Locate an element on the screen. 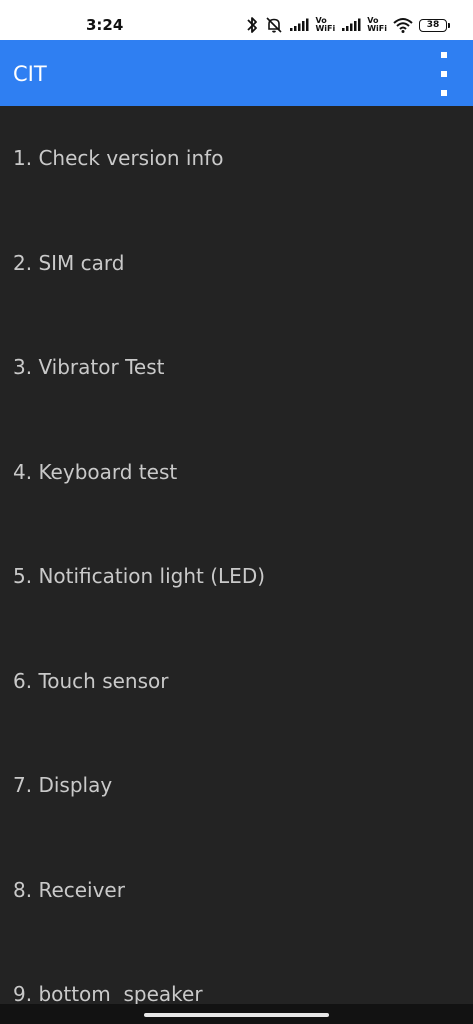 This screenshot has height=1024, width=473. gesture-nav-bar is located at coordinates (236, 1014).